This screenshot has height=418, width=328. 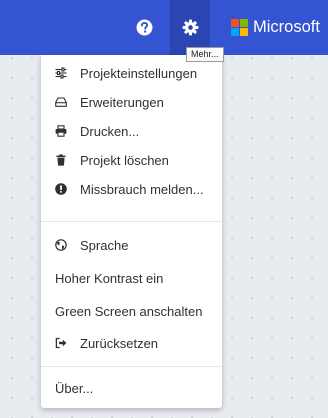 I want to click on trash-icon, so click(x=61, y=160).